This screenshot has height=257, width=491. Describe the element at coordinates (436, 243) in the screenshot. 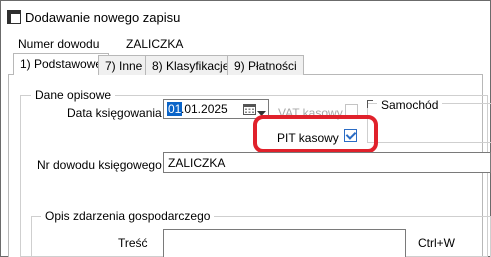

I see `tresc-shortcut: Ctrl+W` at that location.